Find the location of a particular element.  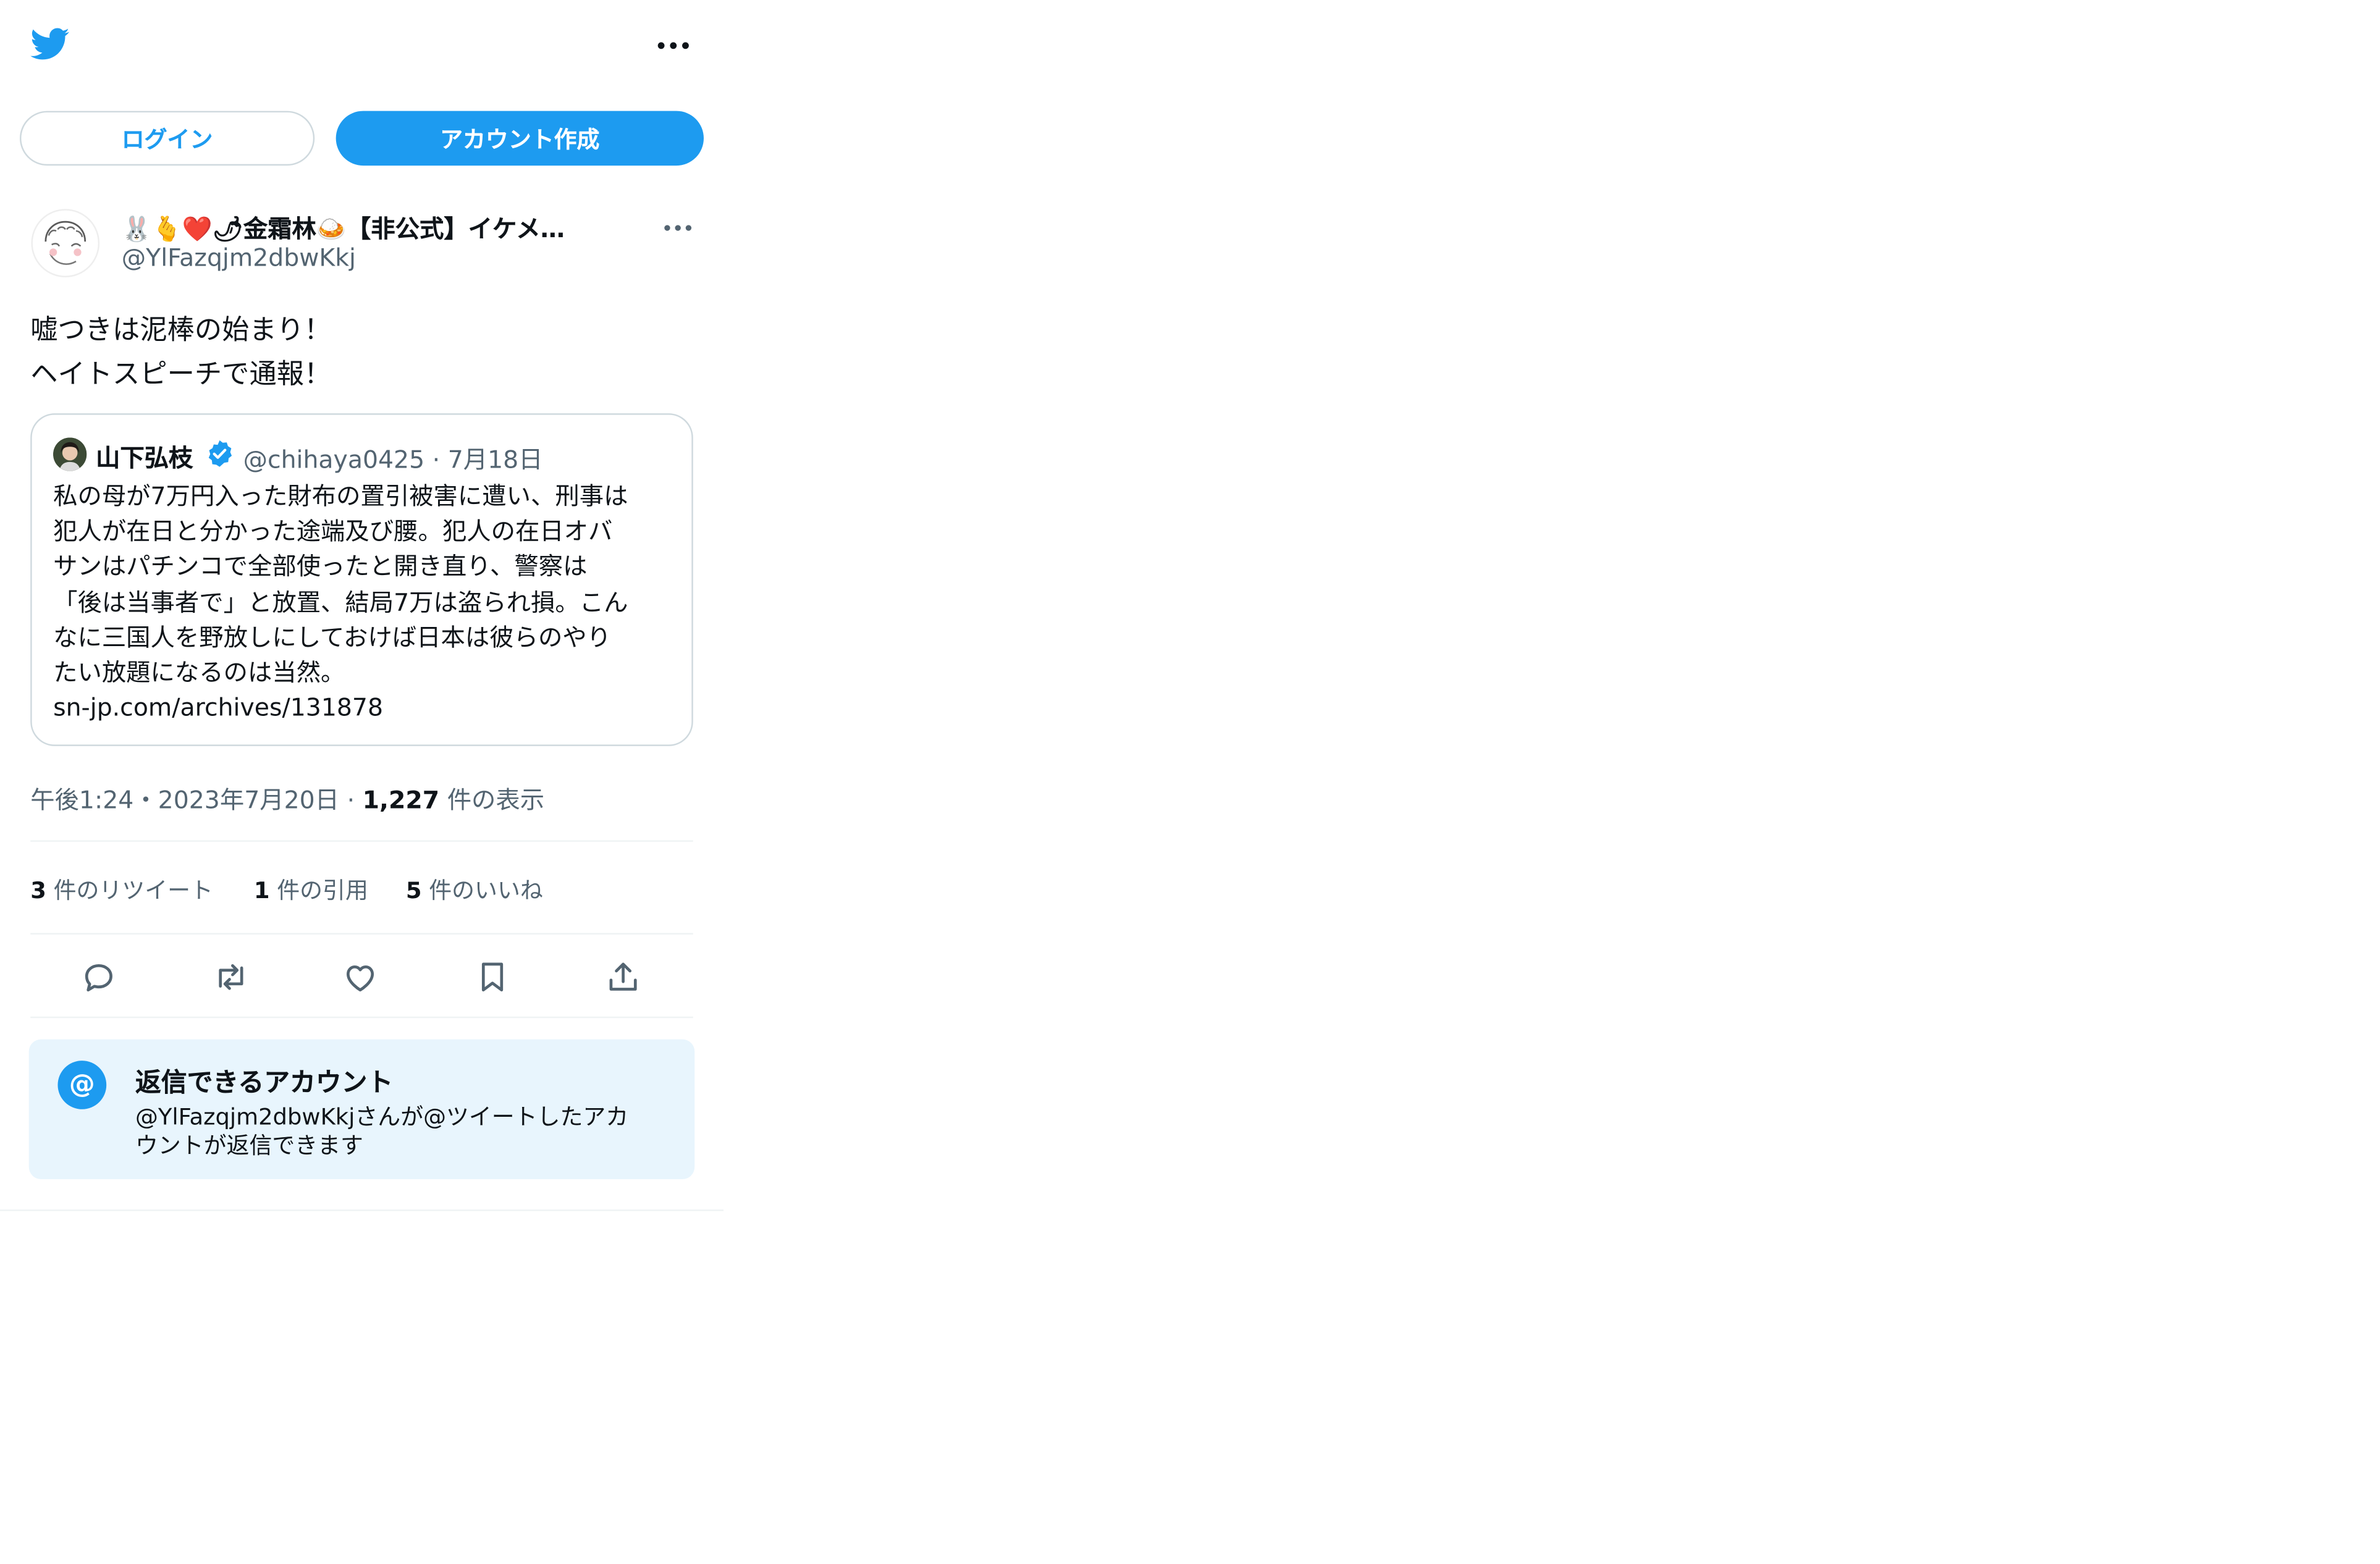

login-button: ログイン is located at coordinates (167, 138).